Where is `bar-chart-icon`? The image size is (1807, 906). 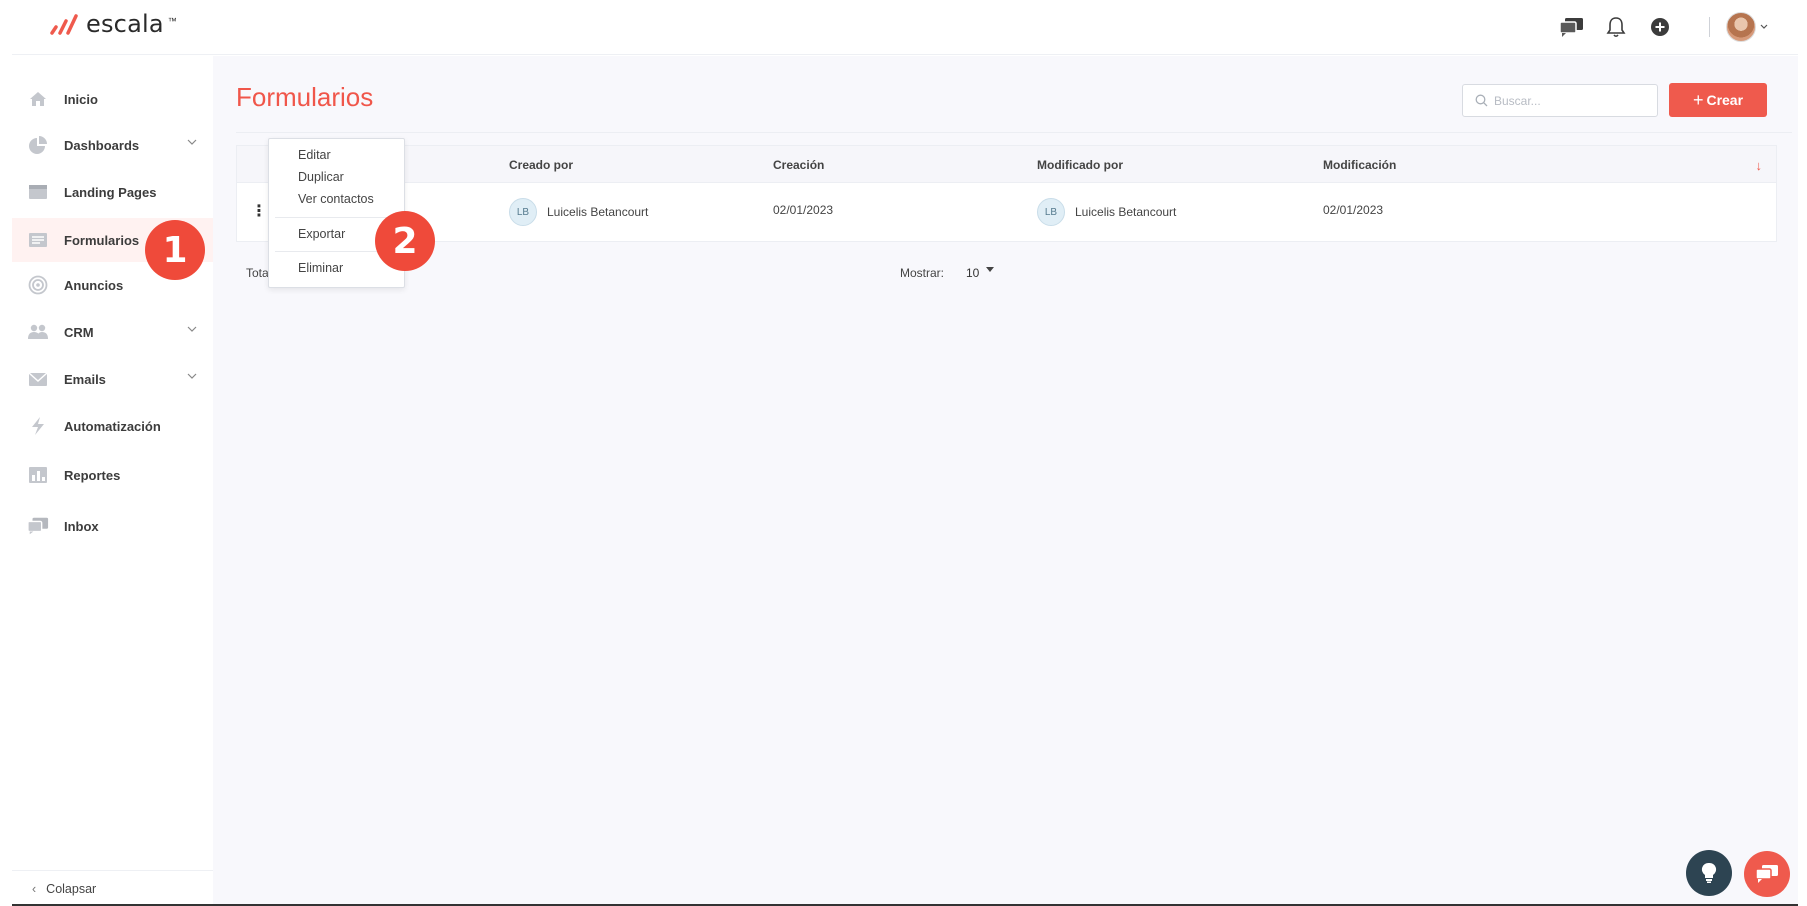
bar-chart-icon is located at coordinates (38, 475).